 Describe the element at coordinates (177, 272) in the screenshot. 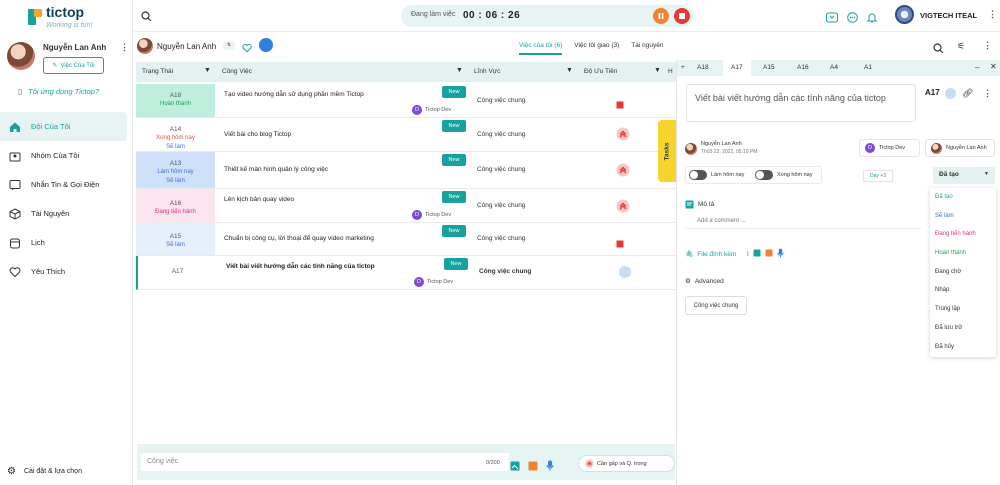

I see `status-cell: A17` at that location.